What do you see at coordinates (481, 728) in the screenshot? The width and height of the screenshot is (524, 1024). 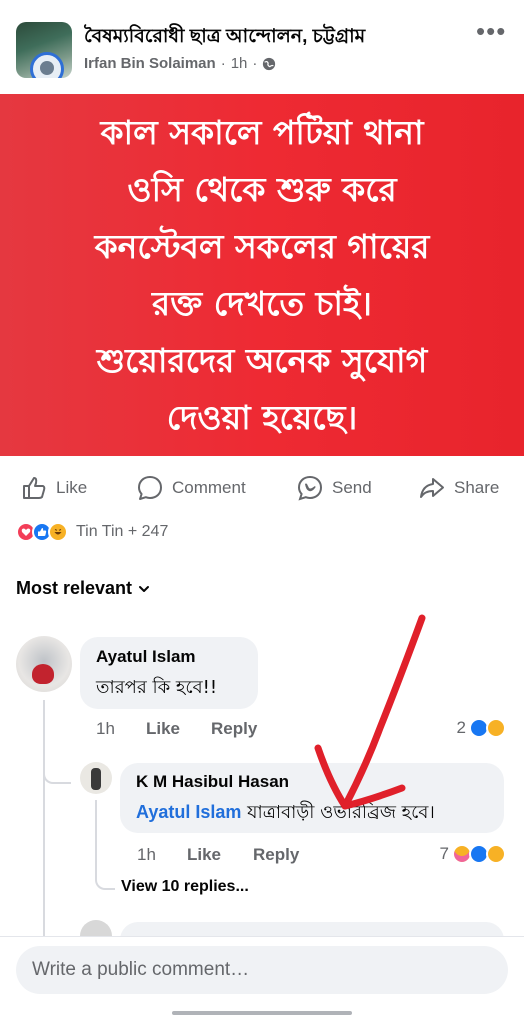 I see `comment-reaction-count: 2` at bounding box center [481, 728].